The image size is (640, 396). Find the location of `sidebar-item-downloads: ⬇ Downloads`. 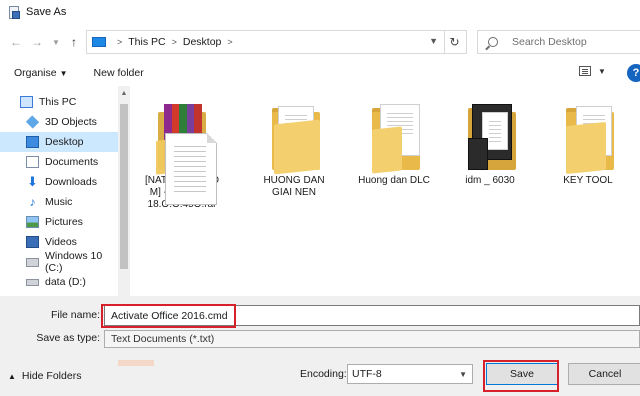

sidebar-item-downloads: ⬇ Downloads is located at coordinates (59, 182).